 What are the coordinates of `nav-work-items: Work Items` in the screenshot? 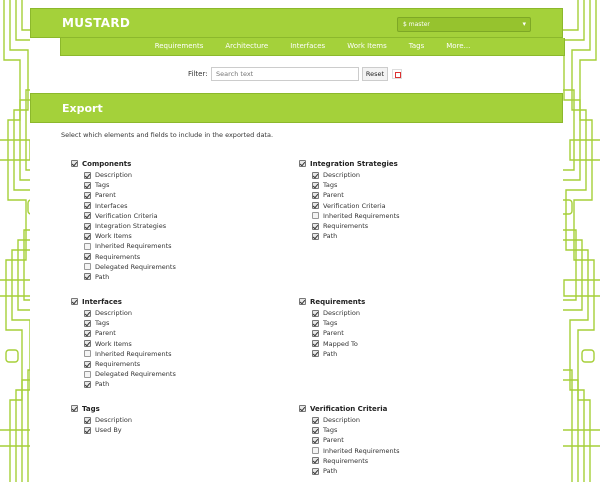 It's located at (367, 46).